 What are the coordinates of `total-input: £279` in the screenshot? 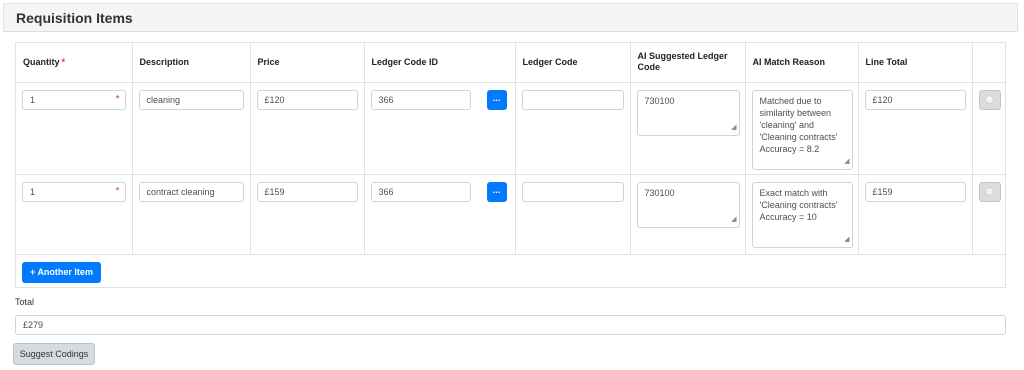 It's located at (510, 325).